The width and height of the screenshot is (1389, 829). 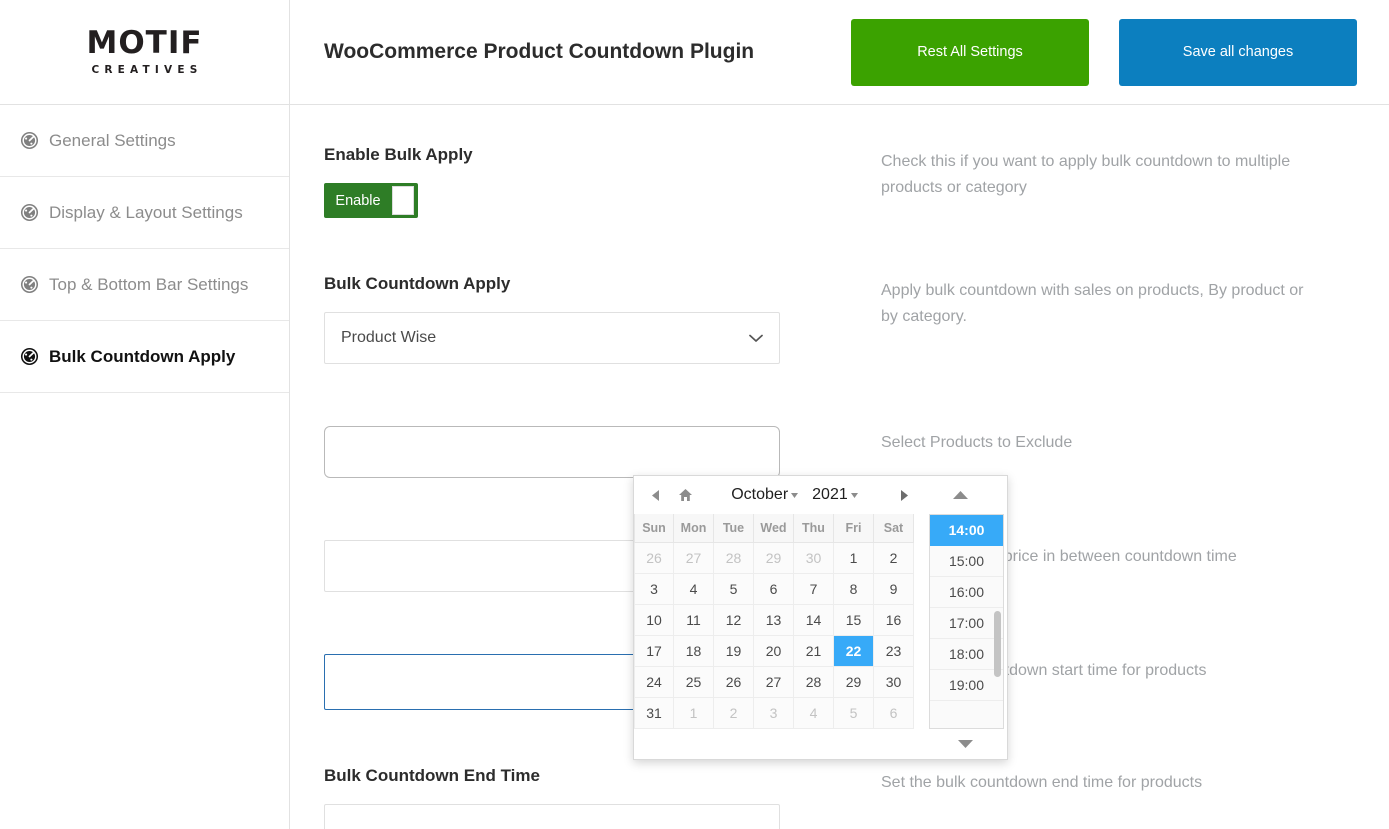 I want to click on calendar-day: 20, so click(x=774, y=651).